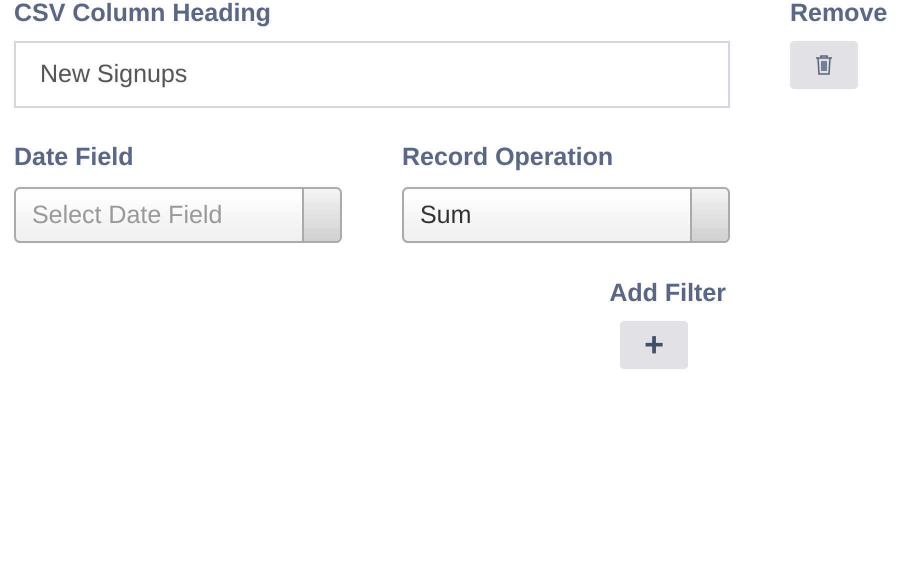 The width and height of the screenshot is (920, 562). Describe the element at coordinates (142, 13) in the screenshot. I see `field-label: CSV Column Heading` at that location.